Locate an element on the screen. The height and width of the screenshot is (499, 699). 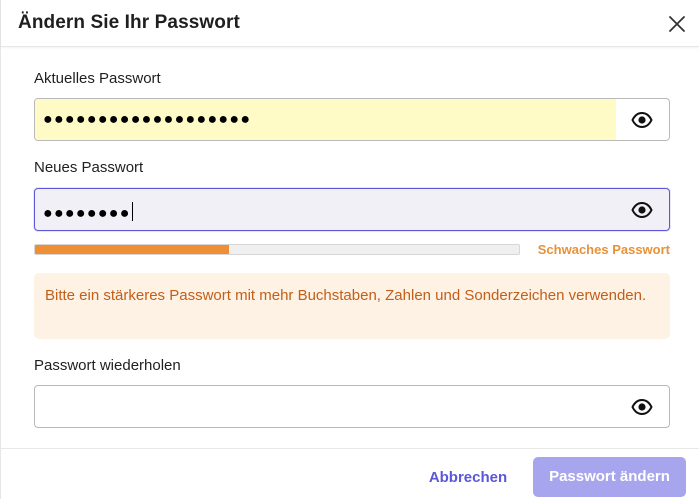
new-password-field: ●●●●●●●● is located at coordinates (352, 209).